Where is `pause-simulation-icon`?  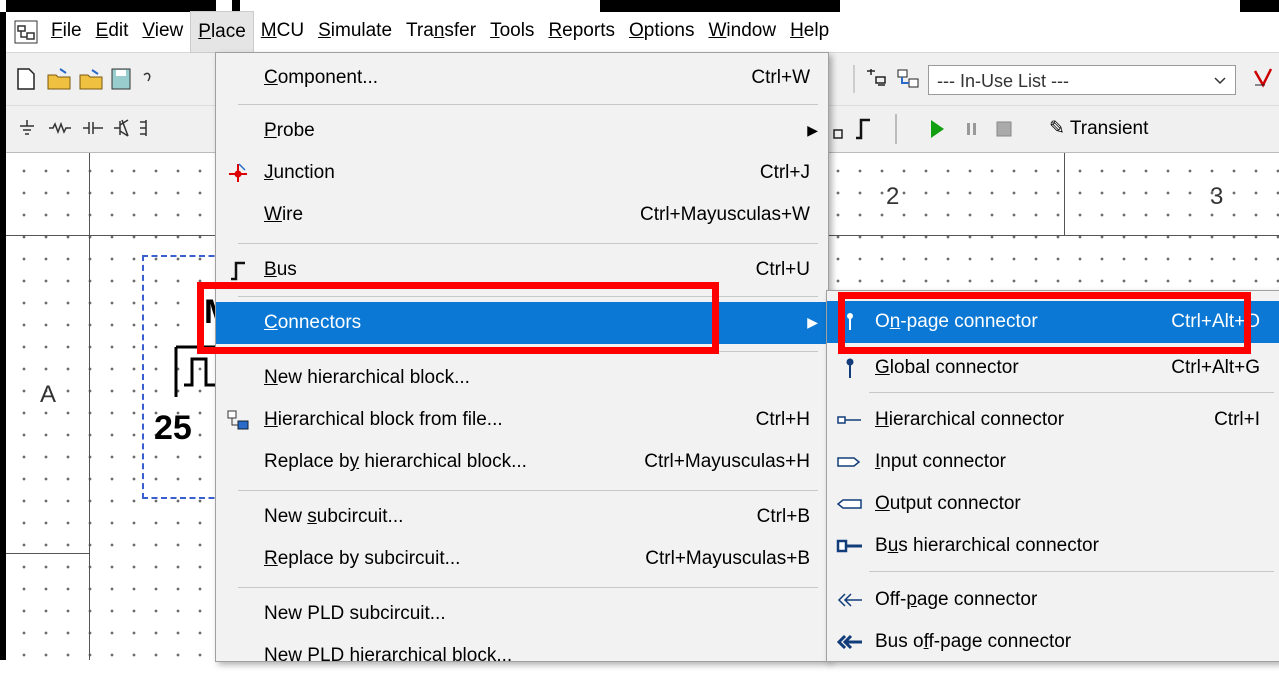
pause-simulation-icon is located at coordinates (972, 129).